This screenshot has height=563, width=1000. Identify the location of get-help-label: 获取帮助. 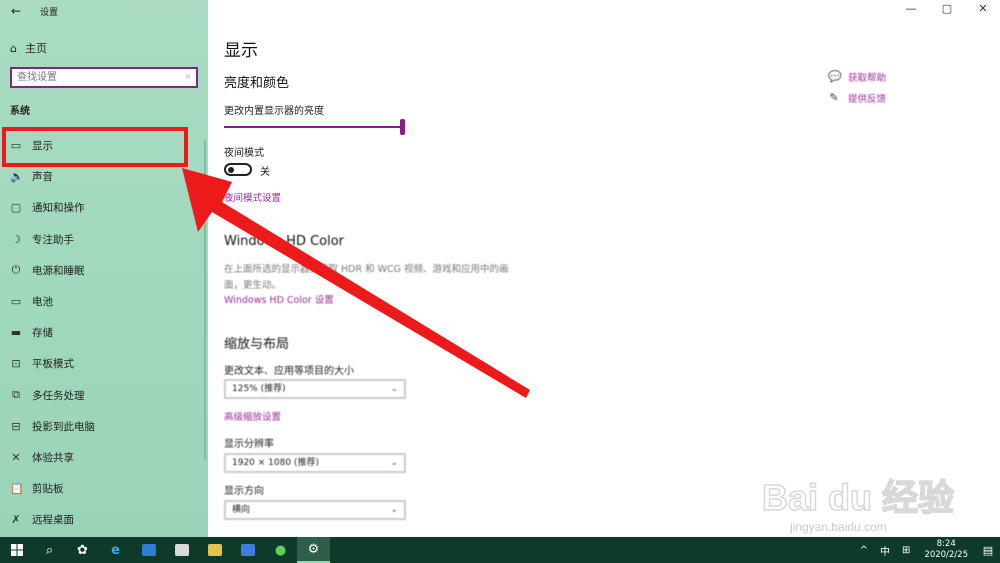
(867, 78).